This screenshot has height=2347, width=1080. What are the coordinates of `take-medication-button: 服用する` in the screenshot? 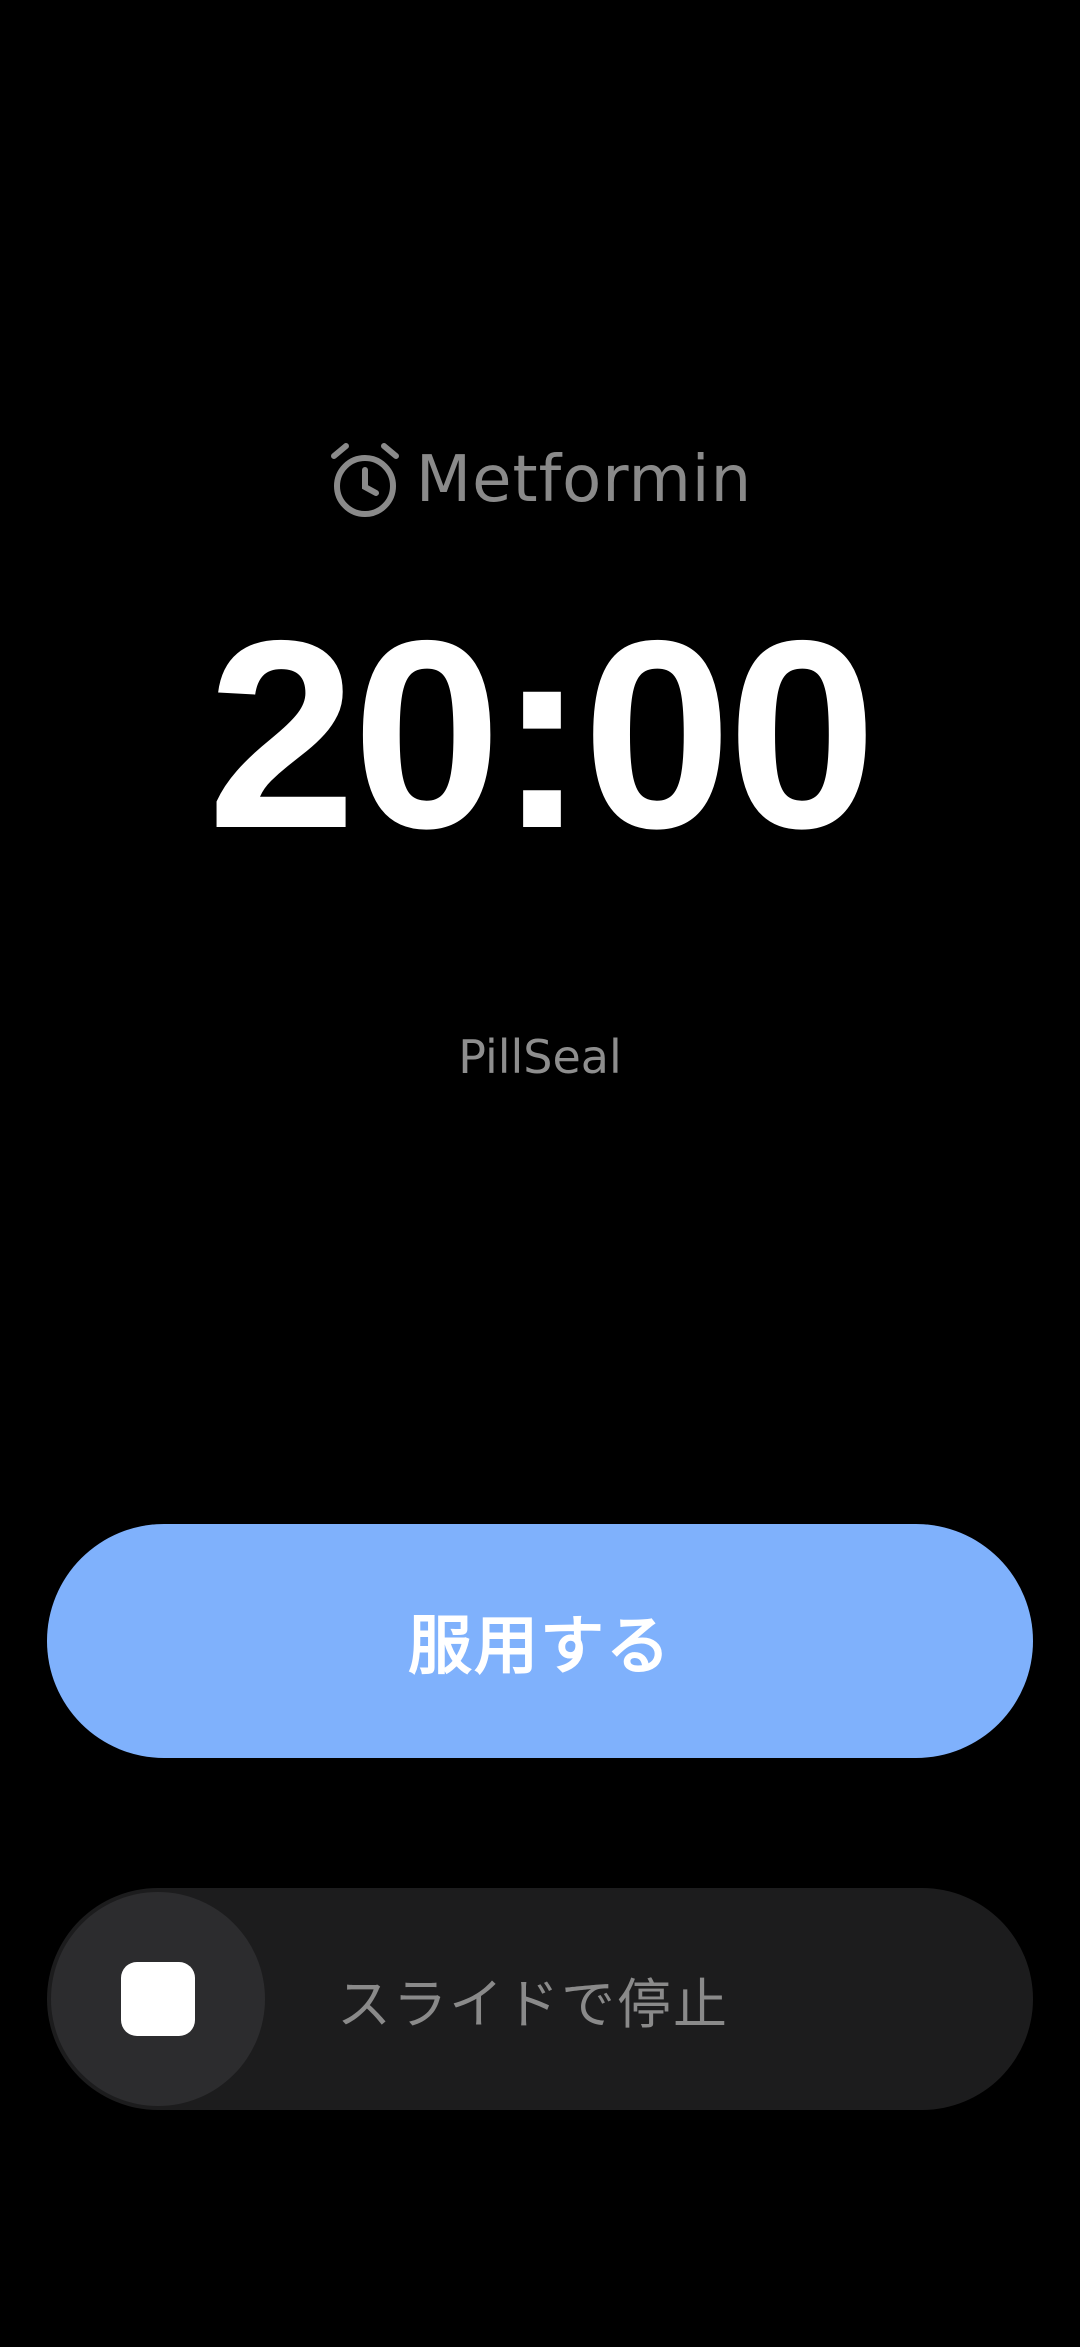 It's located at (540, 1641).